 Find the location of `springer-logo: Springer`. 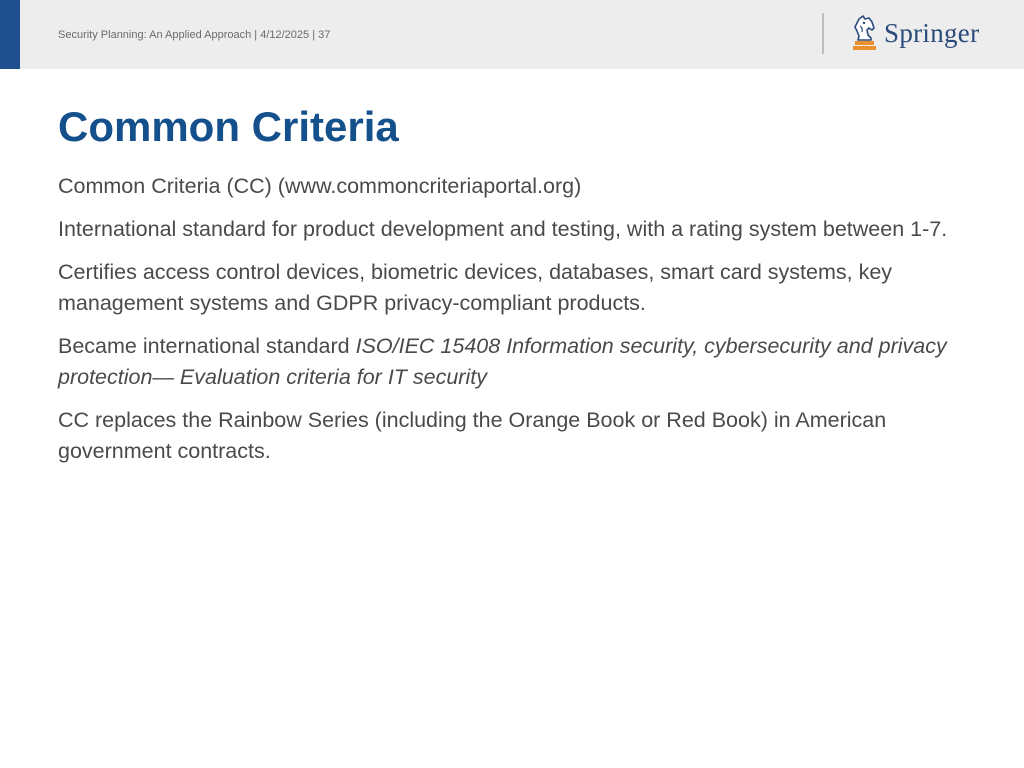

springer-logo: Springer is located at coordinates (914, 33).